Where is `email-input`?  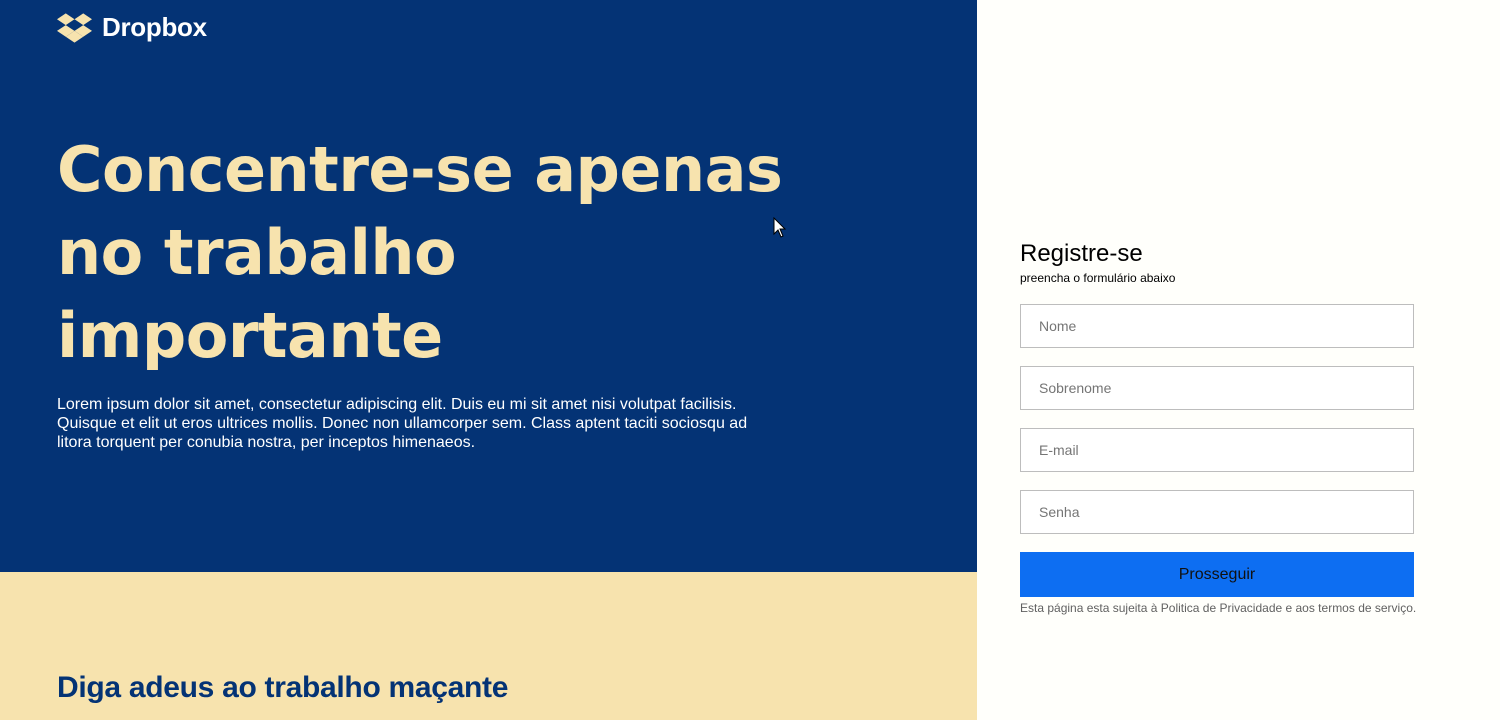
email-input is located at coordinates (1217, 450).